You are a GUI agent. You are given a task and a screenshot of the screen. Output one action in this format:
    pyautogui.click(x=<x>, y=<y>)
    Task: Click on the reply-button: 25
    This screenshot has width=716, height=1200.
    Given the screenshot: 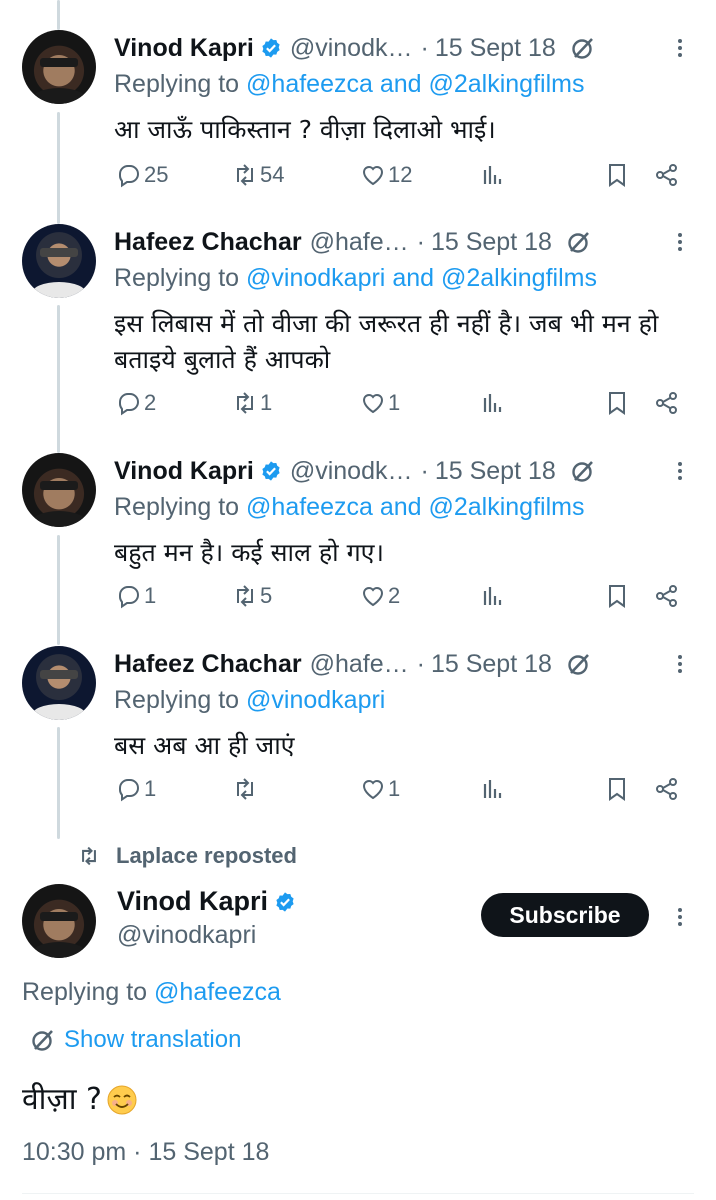 What is the action you would take?
    pyautogui.click(x=142, y=175)
    